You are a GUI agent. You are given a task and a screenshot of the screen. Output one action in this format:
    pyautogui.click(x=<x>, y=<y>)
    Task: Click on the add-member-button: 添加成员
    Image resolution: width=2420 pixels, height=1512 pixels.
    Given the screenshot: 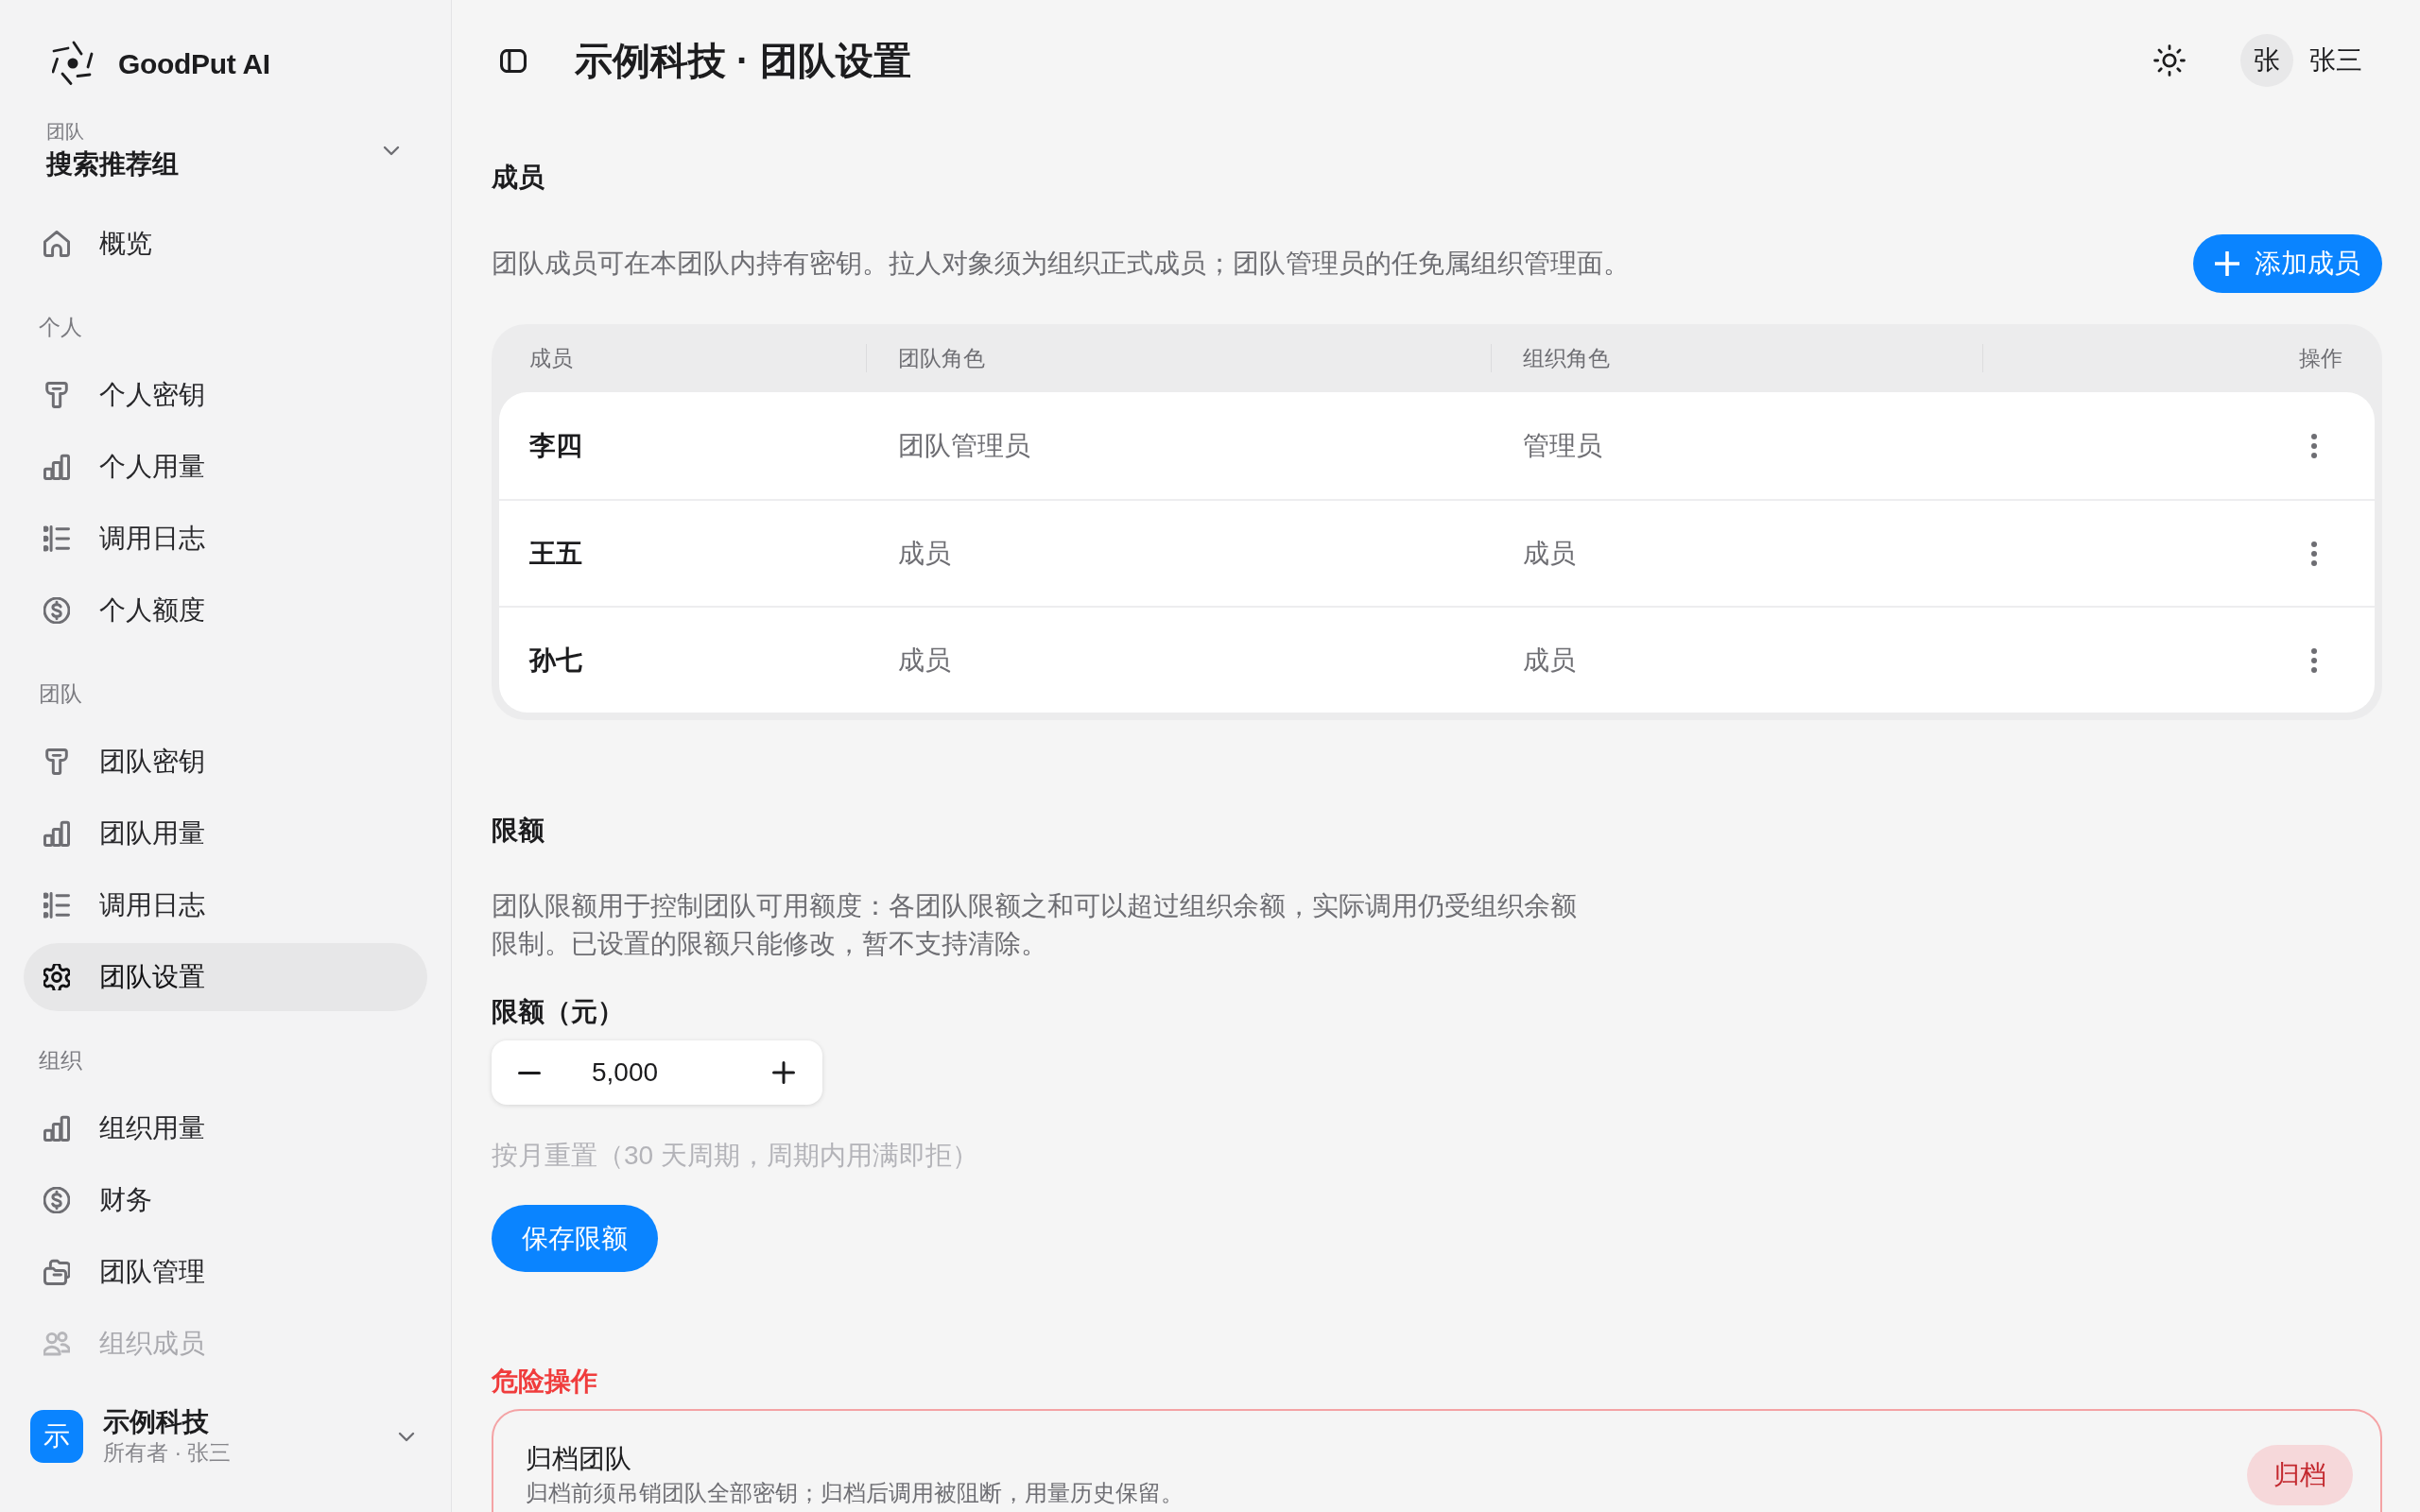 What is the action you would take?
    pyautogui.click(x=2287, y=263)
    